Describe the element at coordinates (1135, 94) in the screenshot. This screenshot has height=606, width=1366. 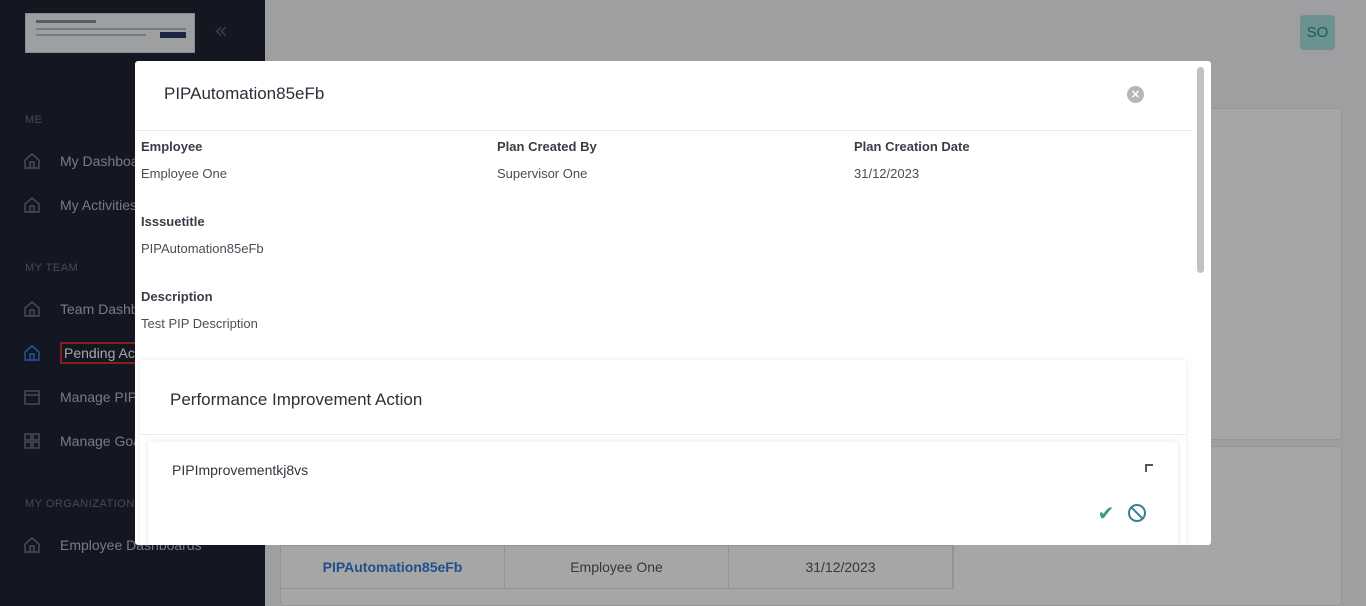
I see `close-icon: ×` at that location.